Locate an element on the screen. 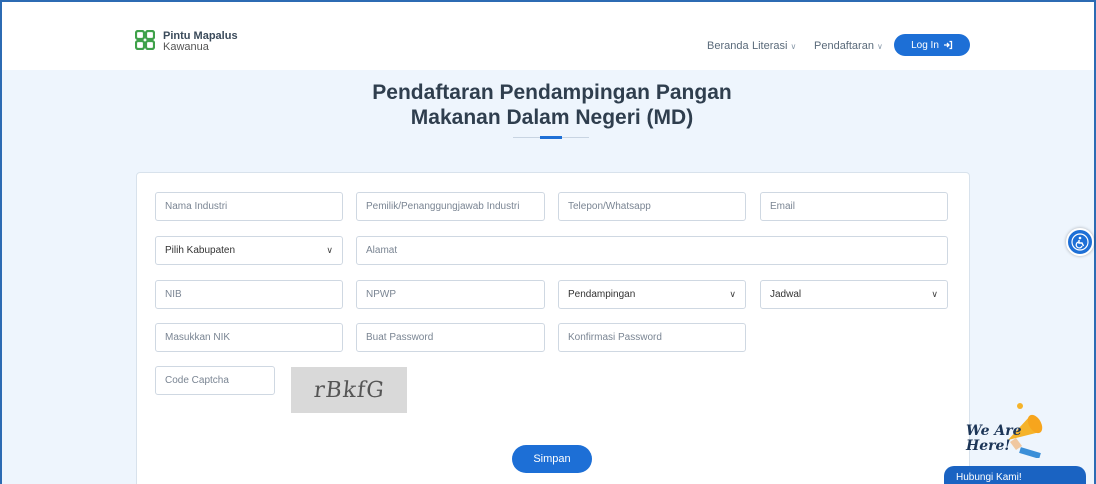 The width and height of the screenshot is (1096, 484). accessibility-button is located at coordinates (1080, 242).